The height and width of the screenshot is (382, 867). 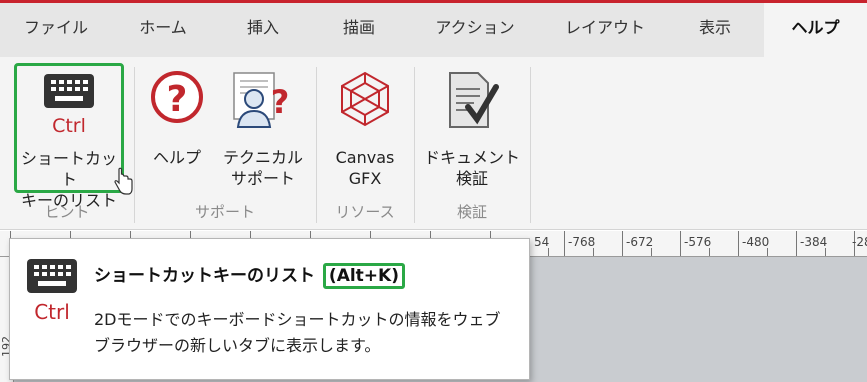 I want to click on support-person-icon: ?, so click(x=263, y=102).